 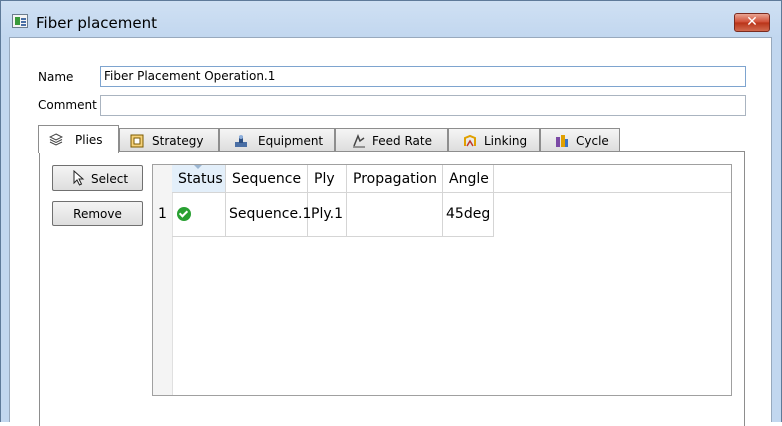 What do you see at coordinates (89, 140) in the screenshot?
I see `tab-plies-label: Plies` at bounding box center [89, 140].